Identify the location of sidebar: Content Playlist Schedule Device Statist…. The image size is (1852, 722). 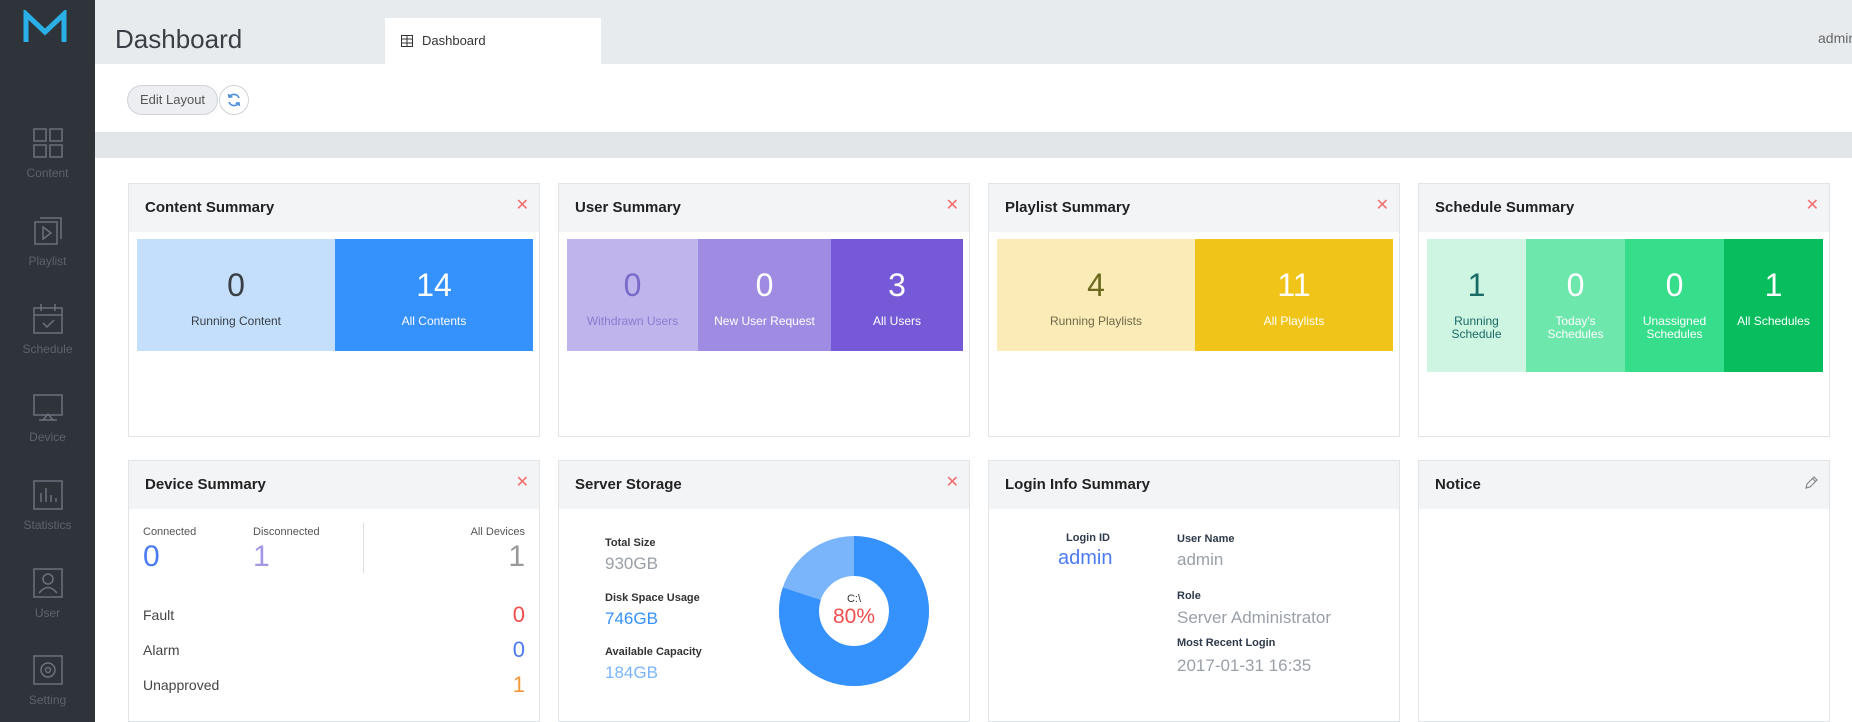
(47, 361).